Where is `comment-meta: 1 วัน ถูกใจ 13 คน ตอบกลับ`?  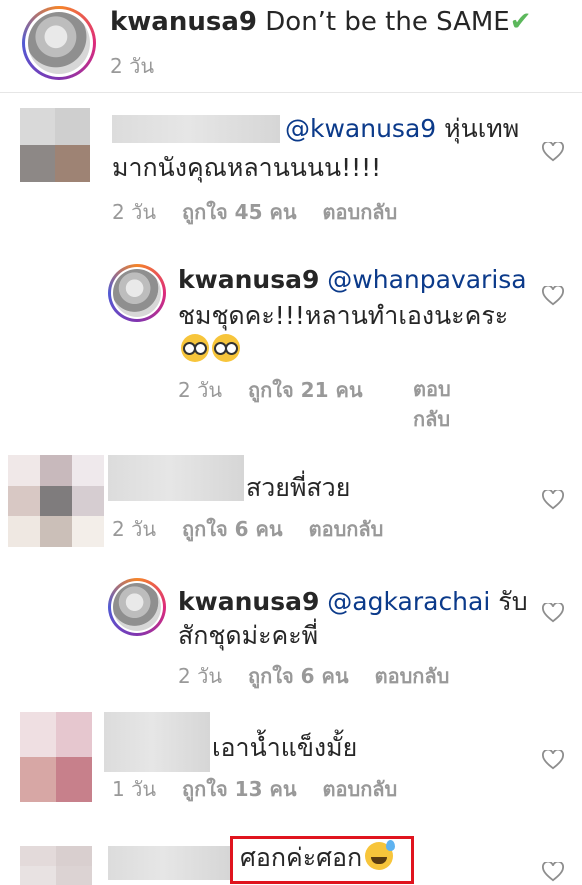 comment-meta: 1 วัน ถูกใจ 13 คน ตอบกลับ is located at coordinates (267, 789).